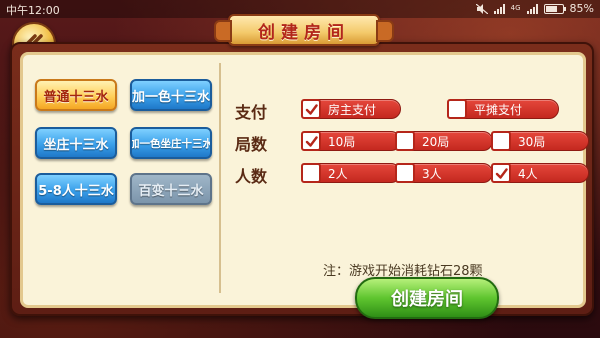  I want to click on rounds-option: 20局, so click(444, 141).